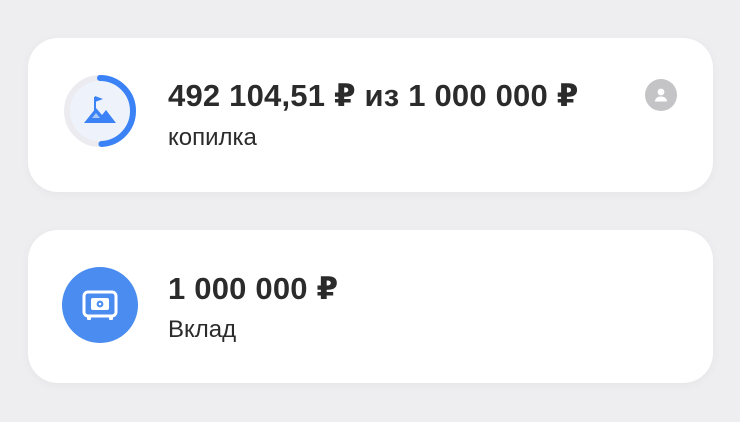 The width and height of the screenshot is (740, 422). I want to click on deposit-amount: 1 000 000 ₽, so click(253, 288).